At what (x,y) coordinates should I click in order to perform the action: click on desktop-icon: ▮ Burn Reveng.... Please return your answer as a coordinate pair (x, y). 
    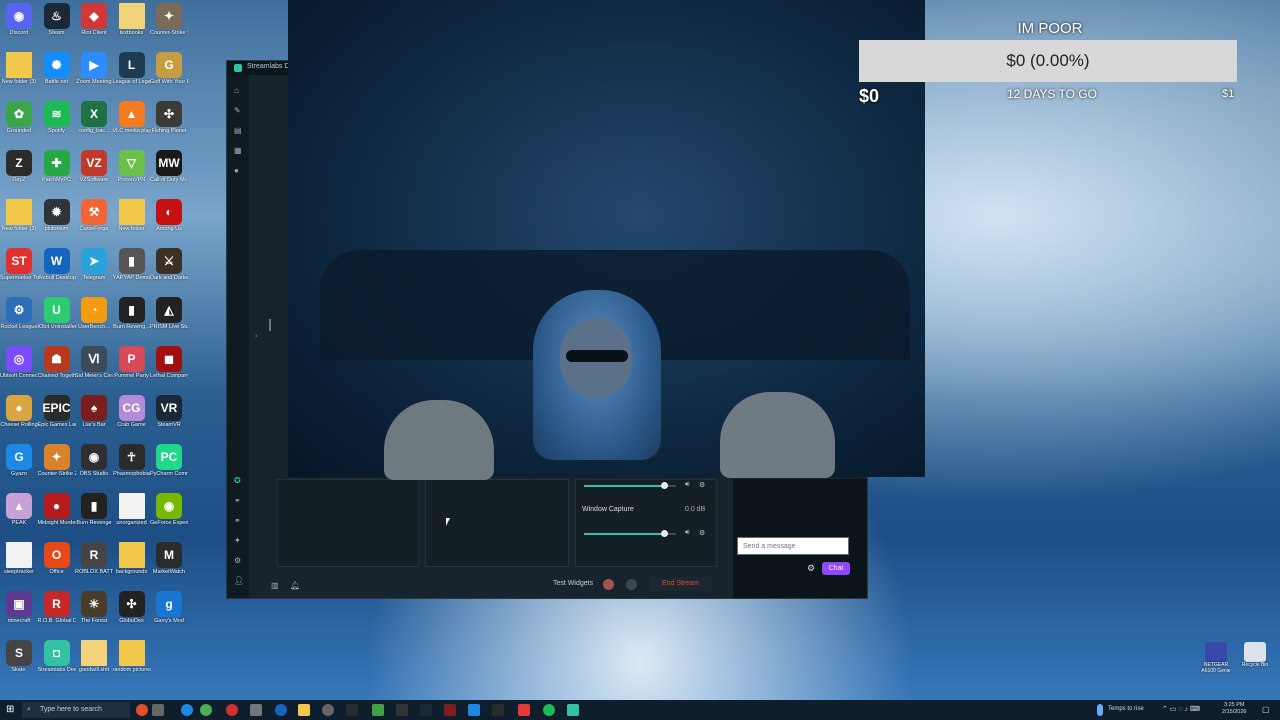
    Looking at the image, I should click on (132, 313).